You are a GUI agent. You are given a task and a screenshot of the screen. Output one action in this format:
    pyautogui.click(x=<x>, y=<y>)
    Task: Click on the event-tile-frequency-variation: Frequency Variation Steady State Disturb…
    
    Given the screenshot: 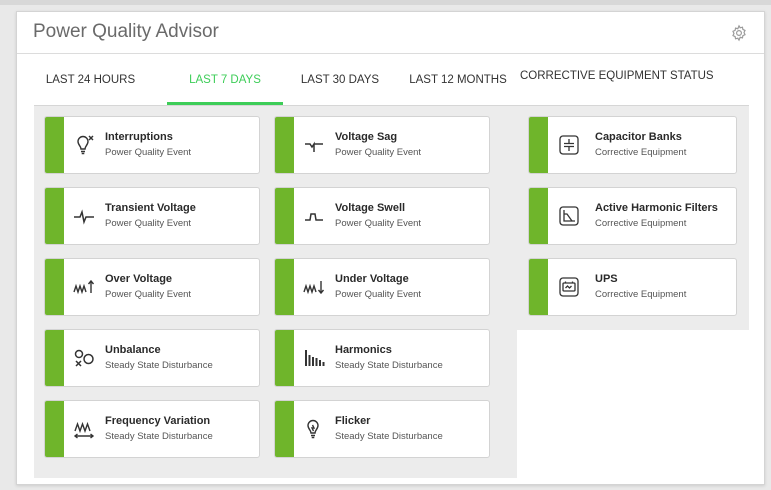 What is the action you would take?
    pyautogui.click(x=152, y=429)
    